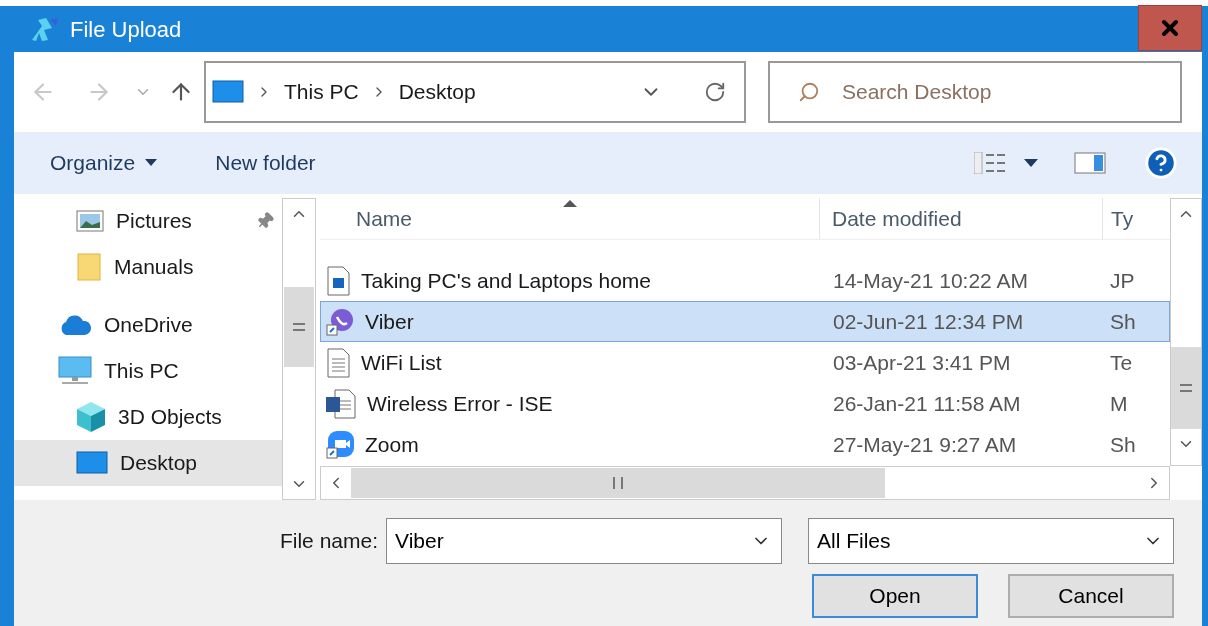 Image resolution: width=1208 pixels, height=626 pixels. I want to click on preview-pane-icon, so click(1090, 163).